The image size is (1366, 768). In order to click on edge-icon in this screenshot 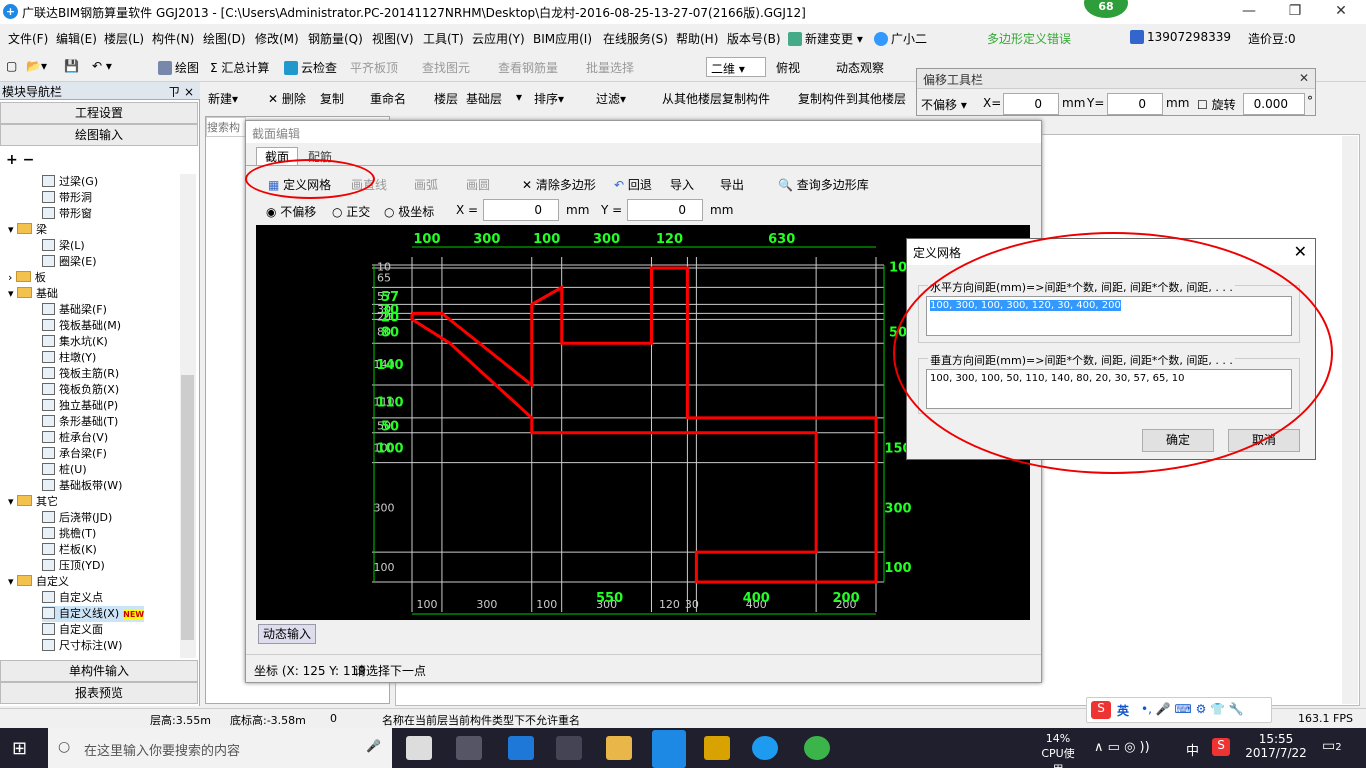, I will do `click(521, 748)`.